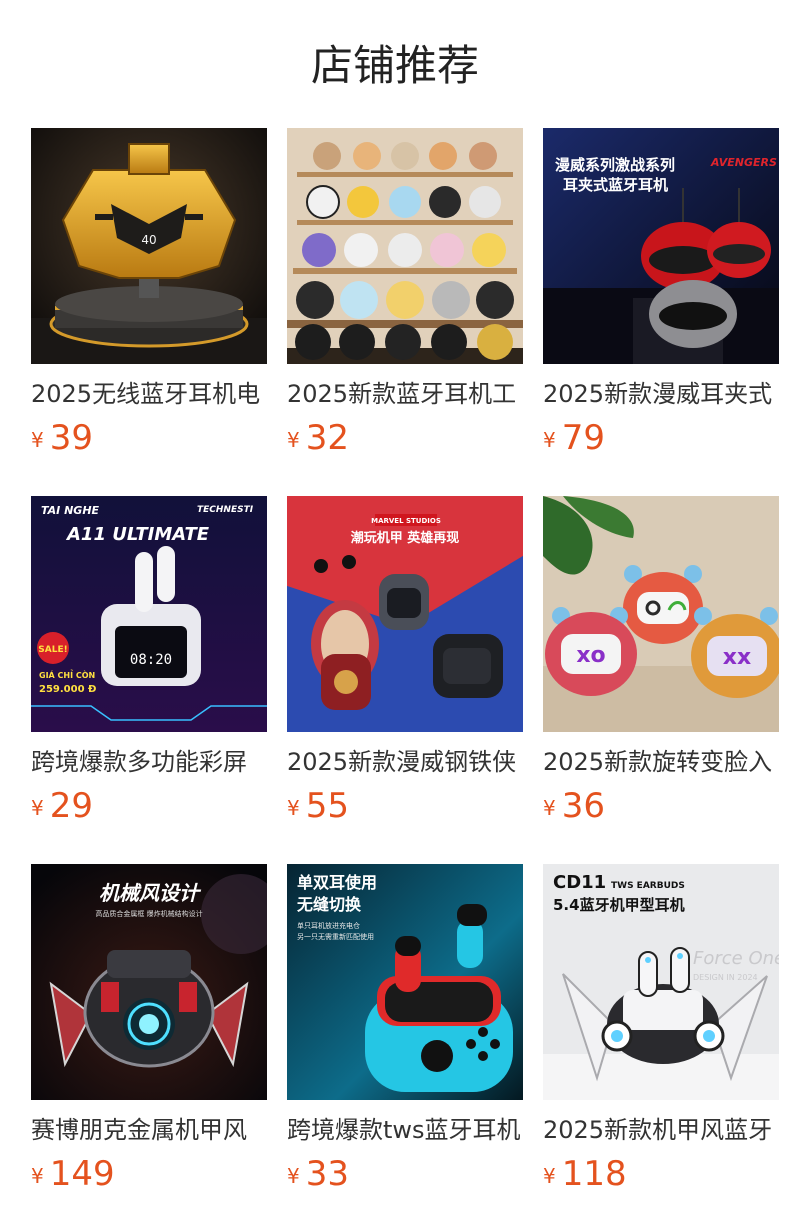  I want to click on product-price: ¥55, so click(405, 806).